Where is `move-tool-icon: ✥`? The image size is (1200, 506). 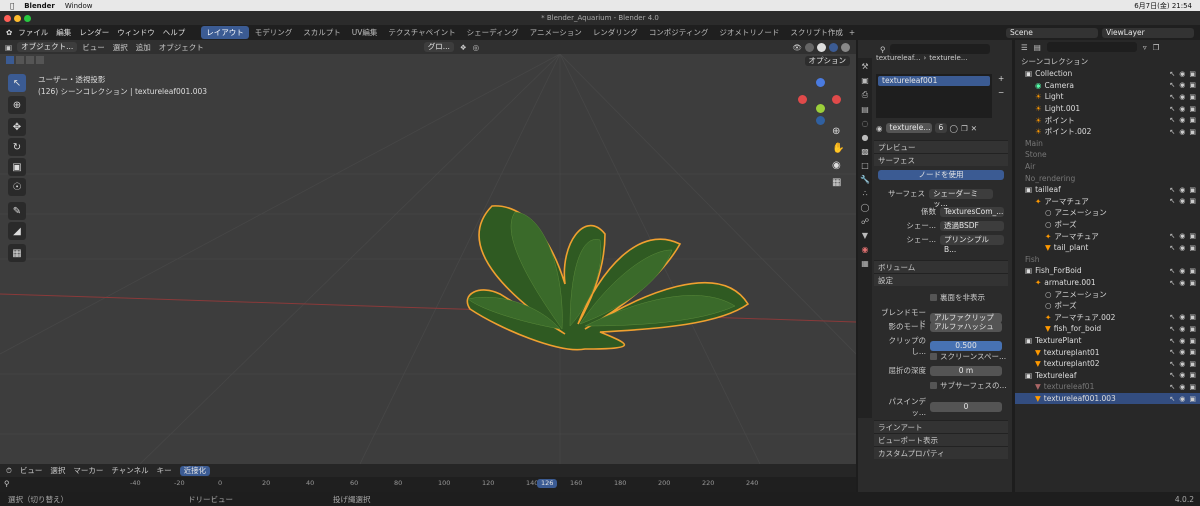
move-tool-icon: ✥ is located at coordinates (17, 127).